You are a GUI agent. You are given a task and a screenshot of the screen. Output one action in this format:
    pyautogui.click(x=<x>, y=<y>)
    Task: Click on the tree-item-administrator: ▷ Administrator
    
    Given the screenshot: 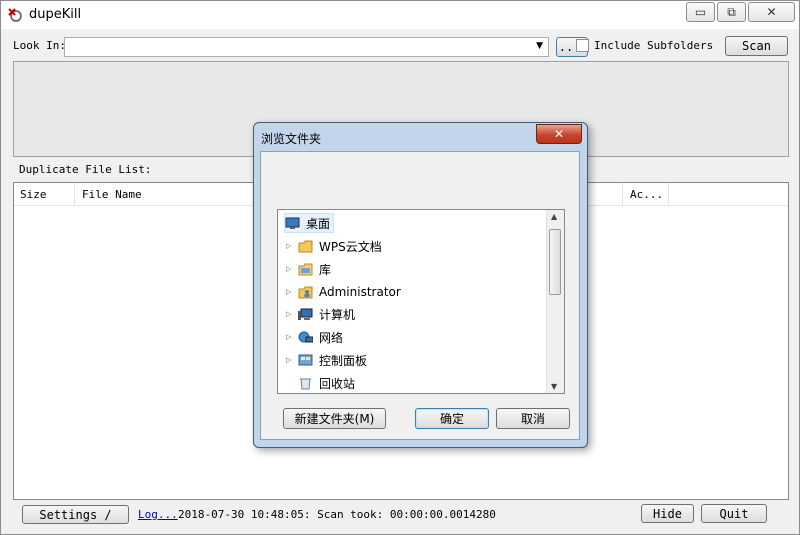 What is the action you would take?
    pyautogui.click(x=343, y=292)
    